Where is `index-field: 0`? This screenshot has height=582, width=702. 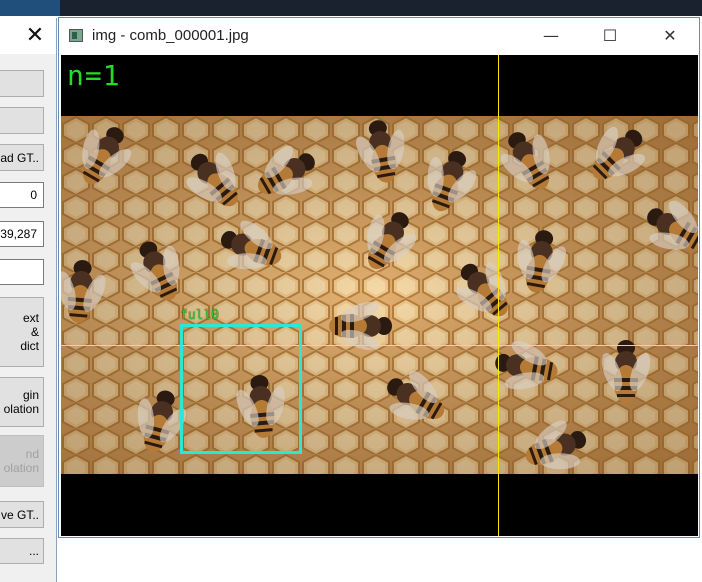 index-field: 0 is located at coordinates (22, 195).